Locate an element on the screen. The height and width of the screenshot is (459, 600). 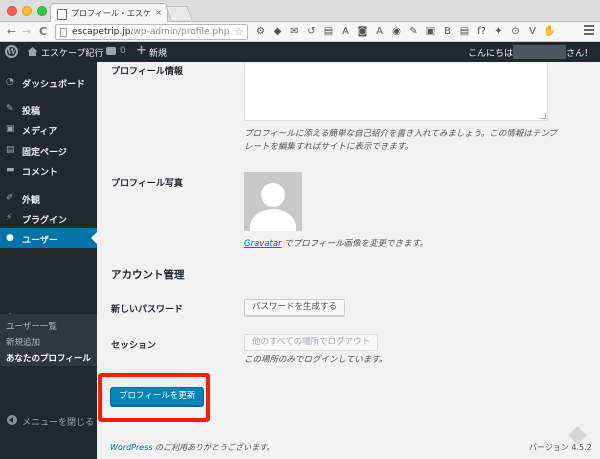
hand-ext-icon: ✋ is located at coordinates (549, 31).